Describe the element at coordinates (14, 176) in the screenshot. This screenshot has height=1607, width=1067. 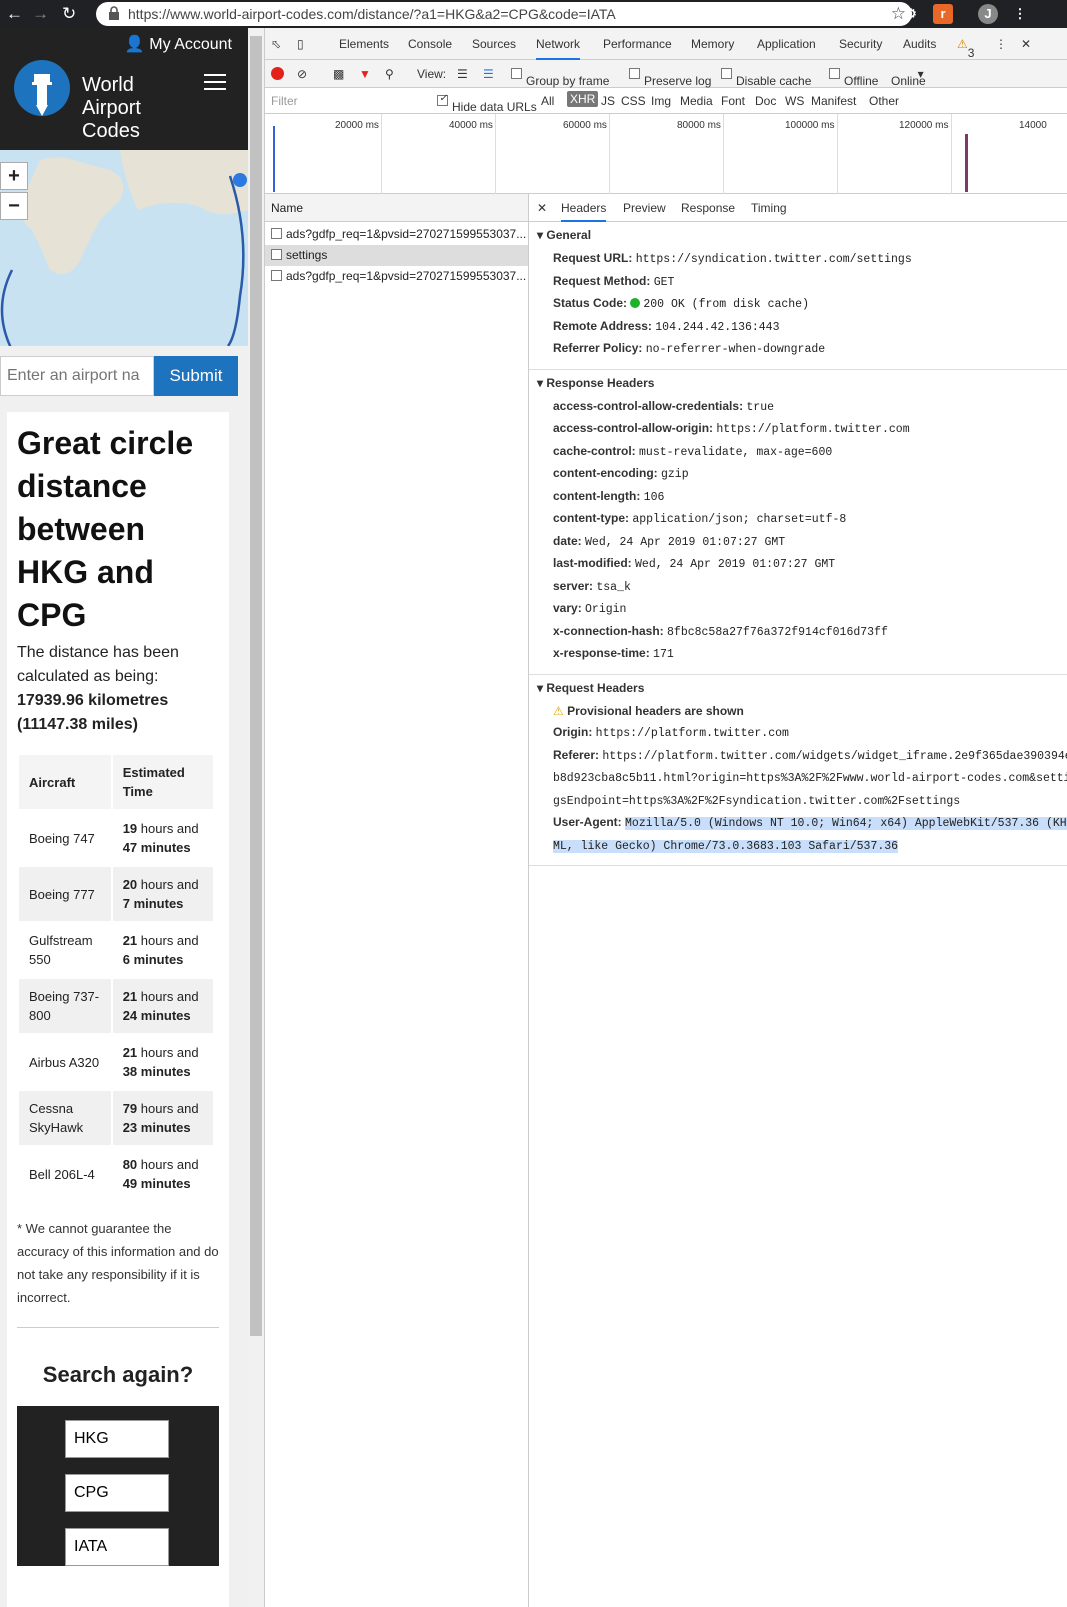
I see `zoom-in-button: +` at that location.